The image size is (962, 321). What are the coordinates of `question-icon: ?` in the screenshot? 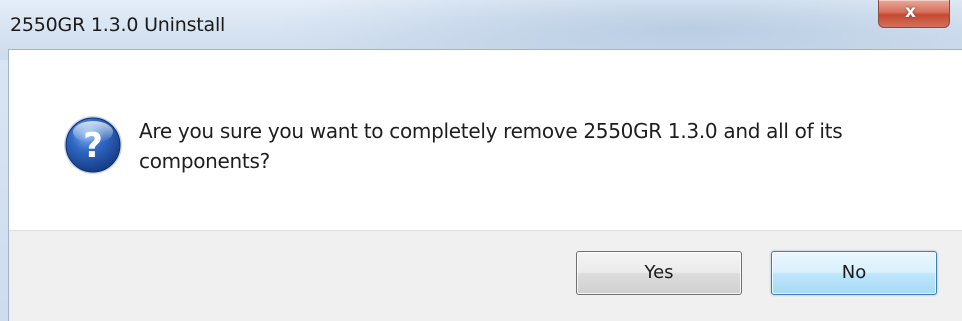 It's located at (93, 145).